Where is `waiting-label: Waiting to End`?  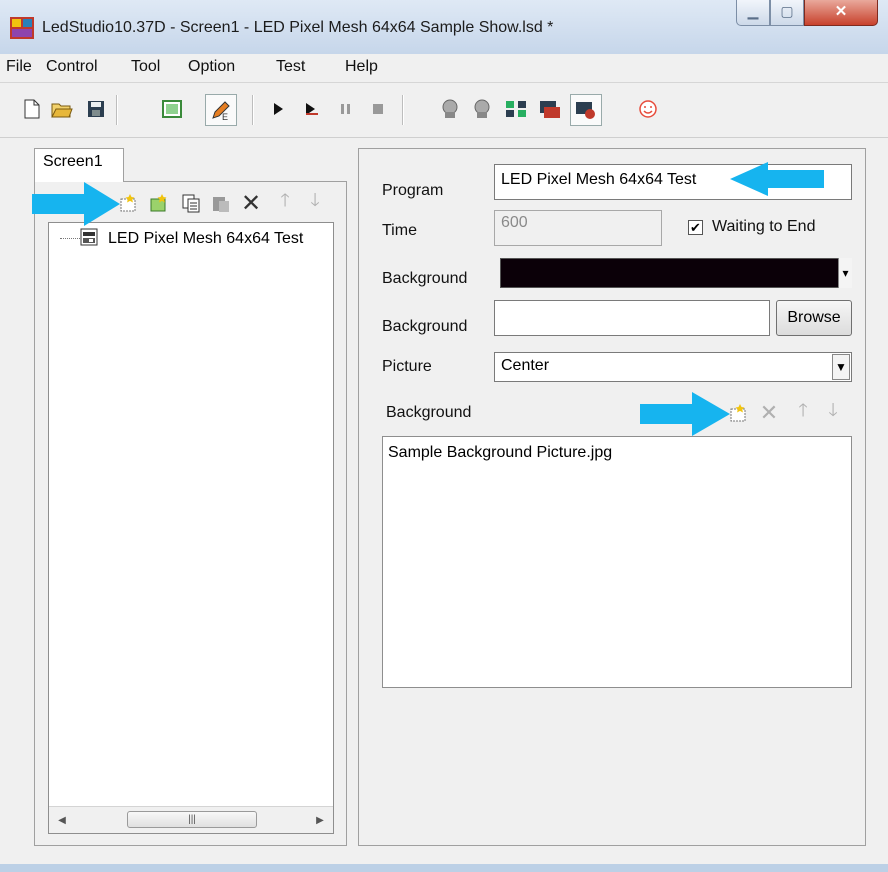
waiting-label: Waiting to End is located at coordinates (764, 226).